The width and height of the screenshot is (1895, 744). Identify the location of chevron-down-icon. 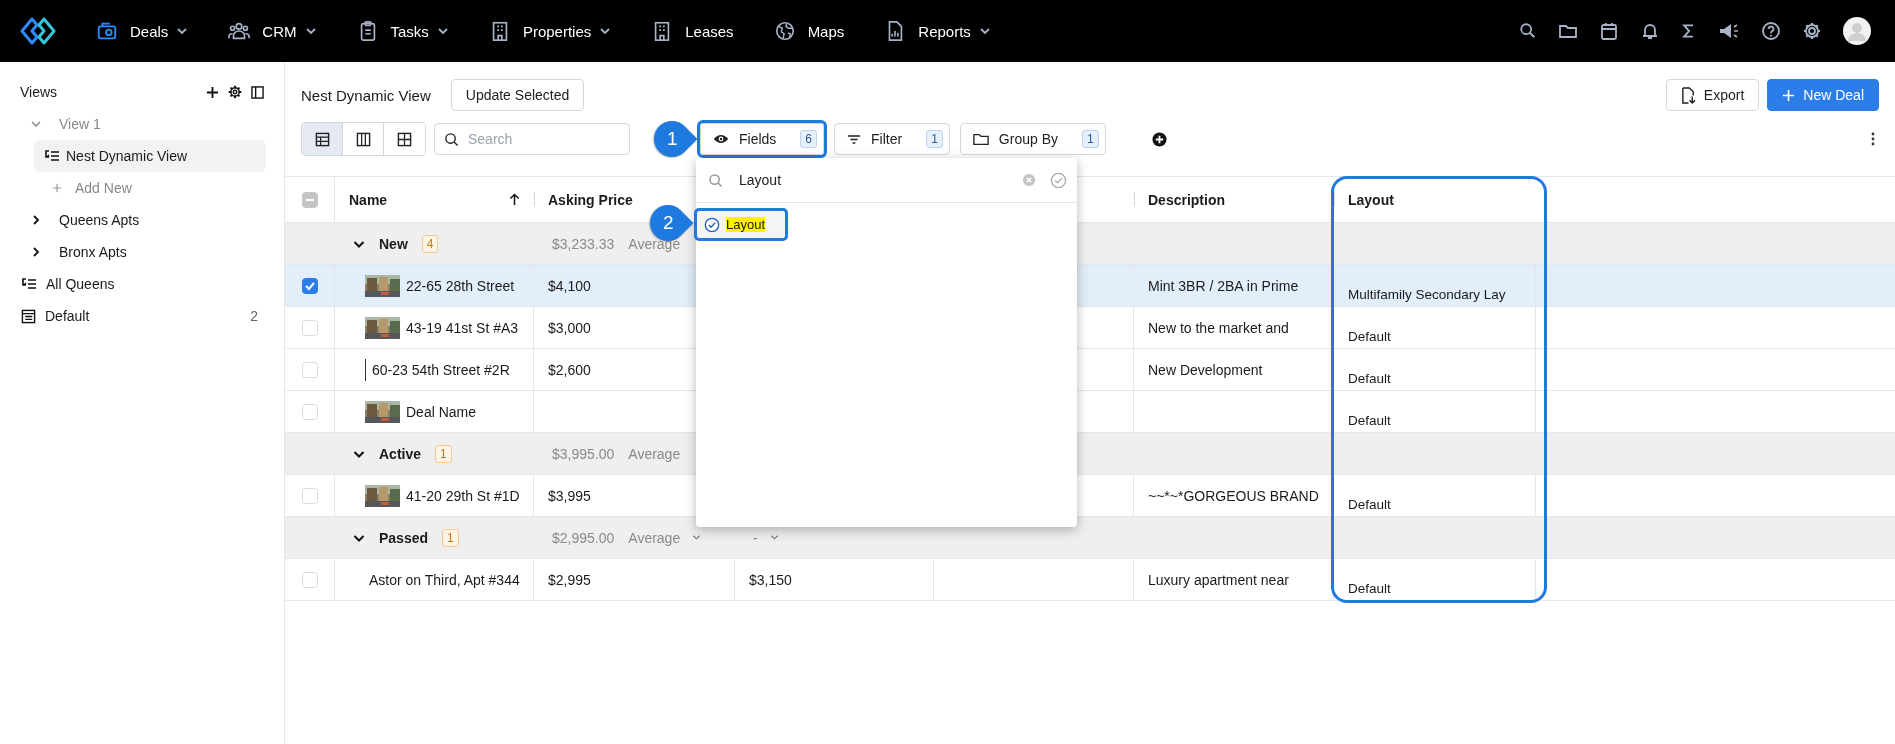
(36, 124).